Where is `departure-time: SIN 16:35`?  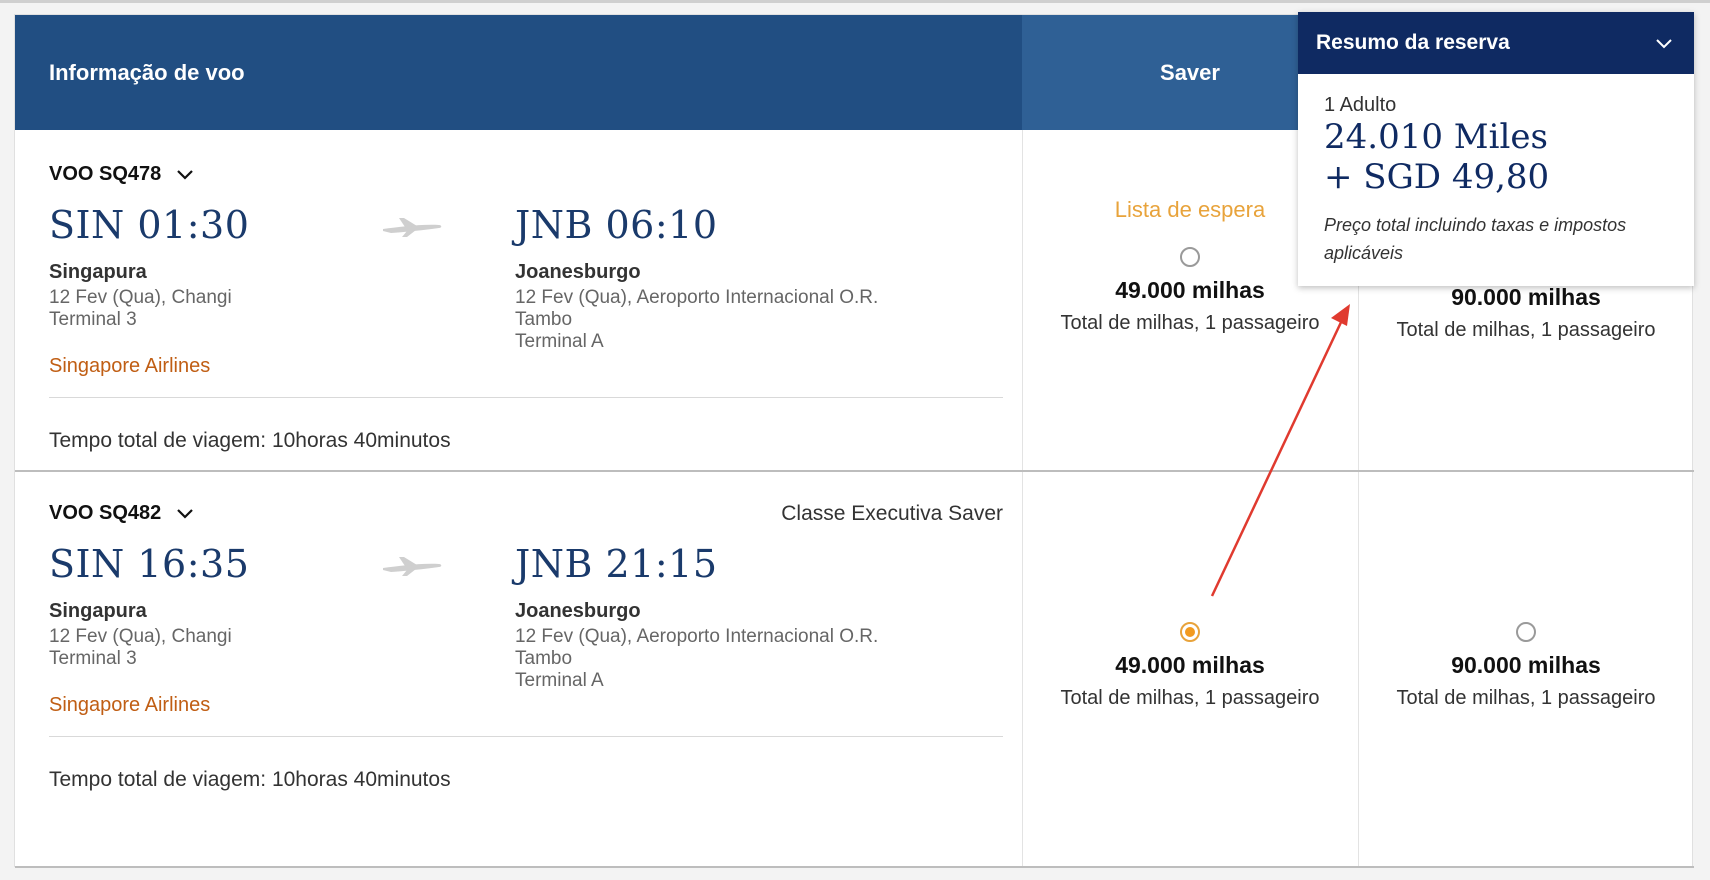
departure-time: SIN 16:35 is located at coordinates (149, 564).